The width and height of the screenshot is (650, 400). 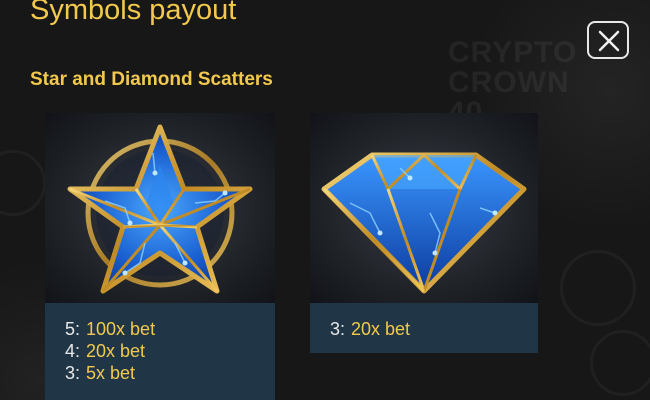 What do you see at coordinates (133, 13) in the screenshot?
I see `page-title: Symbols payout` at bounding box center [133, 13].